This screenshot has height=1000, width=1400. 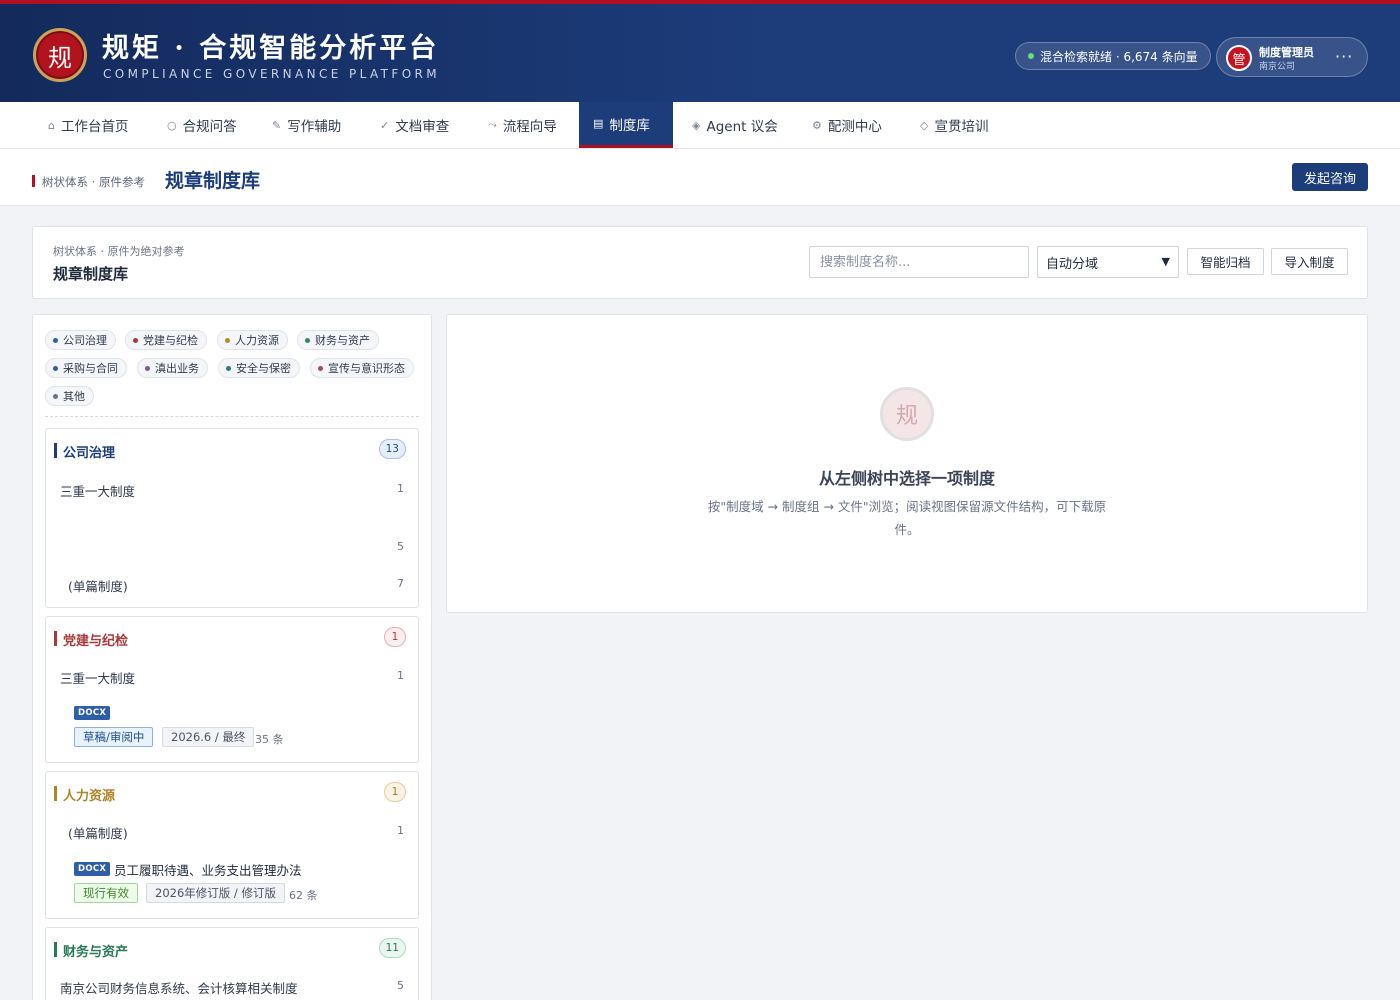 What do you see at coordinates (232, 963) in the screenshot?
I see `tree-group-finance: 财务与资产 11 南京公司财务信息系统、会计核算相关制度 5` at bounding box center [232, 963].